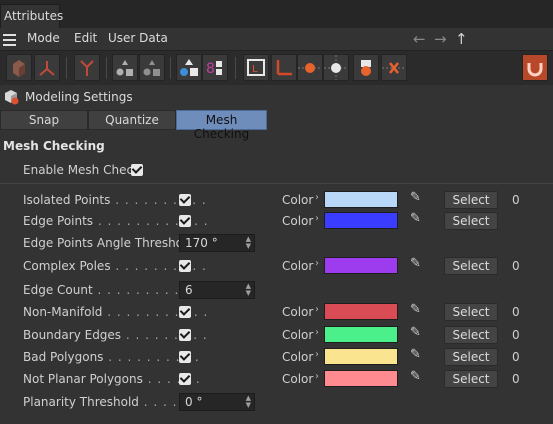 The image size is (553, 424). I want to click on magnet-icon, so click(535, 70).